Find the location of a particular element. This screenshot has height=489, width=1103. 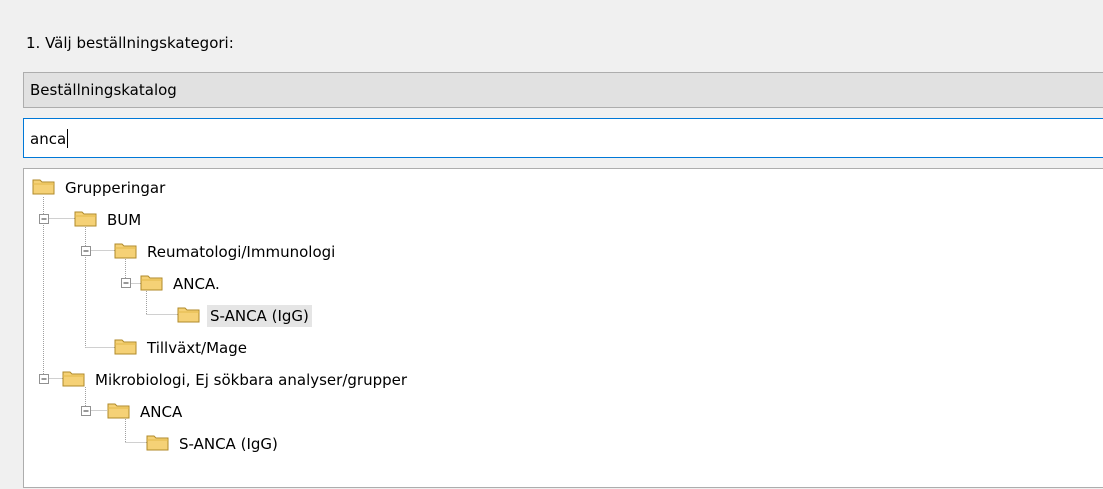

tree-node-label: BUM is located at coordinates (124, 220).